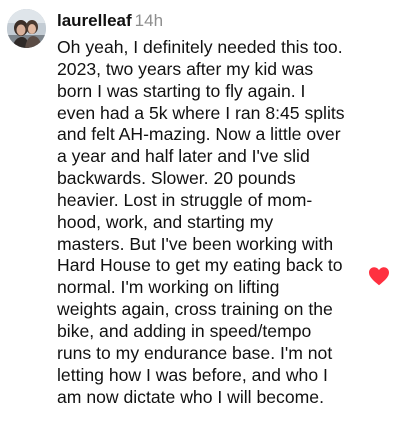  I want to click on comment-text-line: bike, and adding in speed/tempo, so click(184, 330).